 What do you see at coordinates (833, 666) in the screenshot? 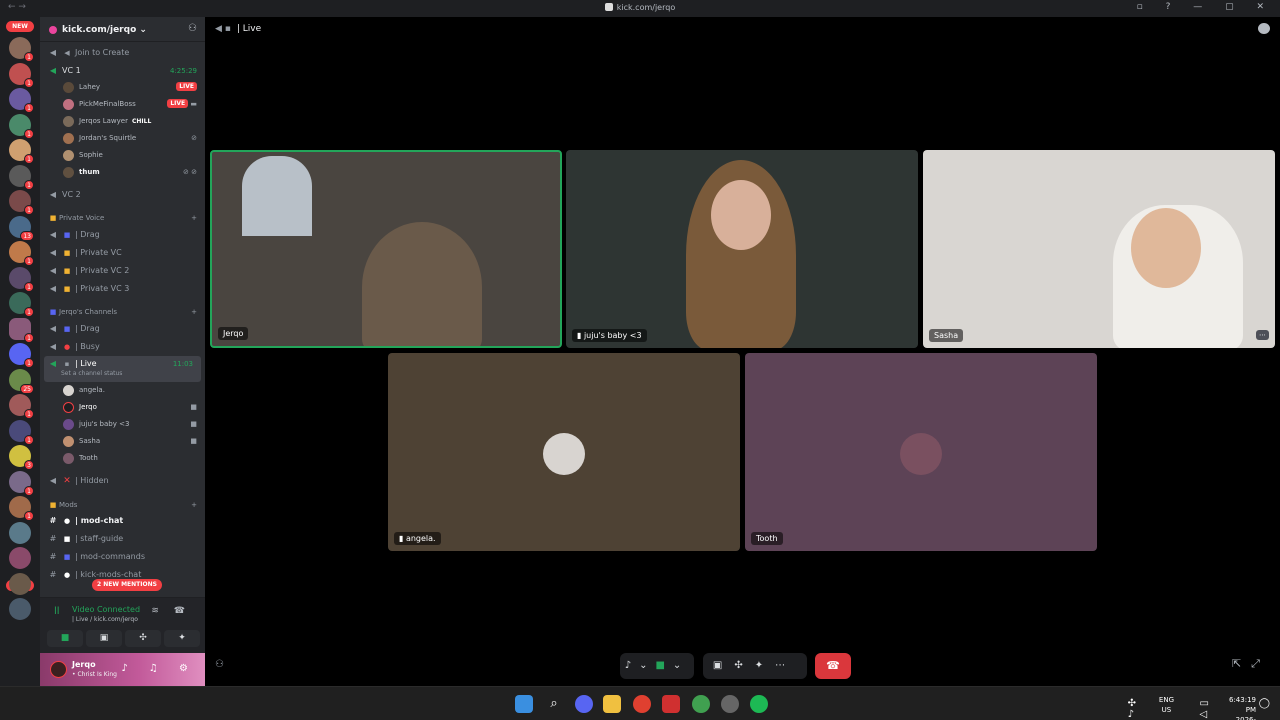
I see `disconnect-button: ☎` at bounding box center [833, 666].